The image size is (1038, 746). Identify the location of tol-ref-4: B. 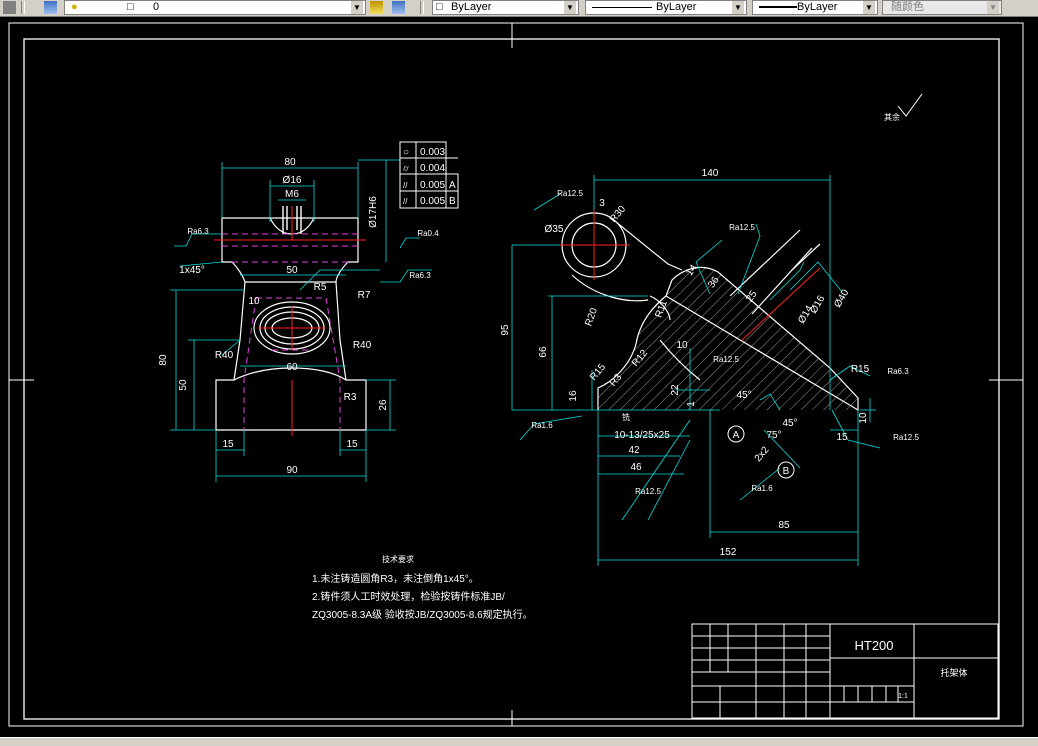
(452, 201).